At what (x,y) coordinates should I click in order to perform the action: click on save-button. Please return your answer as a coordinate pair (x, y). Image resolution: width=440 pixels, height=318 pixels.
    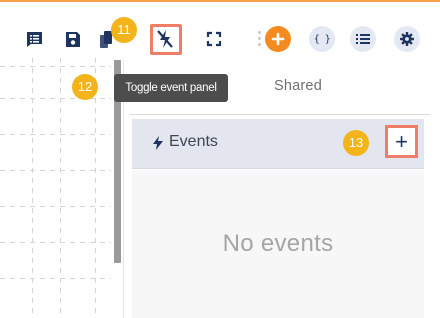
    Looking at the image, I should click on (73, 39).